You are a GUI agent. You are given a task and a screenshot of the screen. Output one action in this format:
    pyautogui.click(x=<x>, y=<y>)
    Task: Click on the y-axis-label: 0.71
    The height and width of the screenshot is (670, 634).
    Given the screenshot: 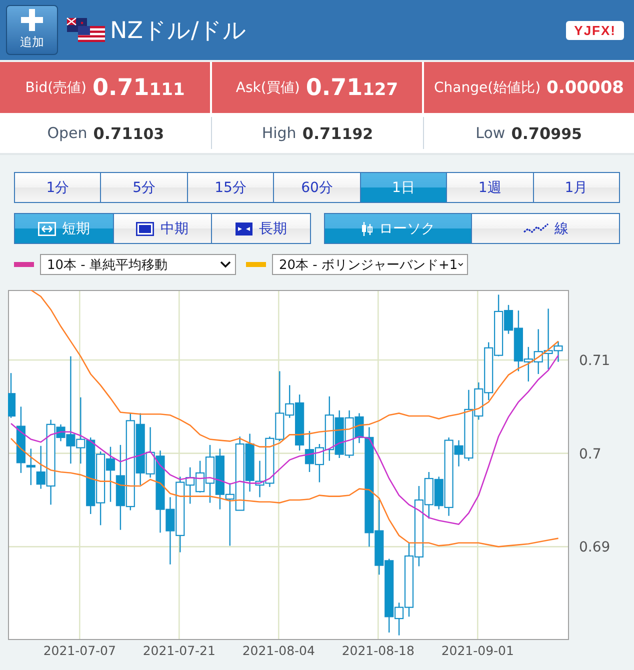 What is the action you would take?
    pyautogui.click(x=594, y=361)
    